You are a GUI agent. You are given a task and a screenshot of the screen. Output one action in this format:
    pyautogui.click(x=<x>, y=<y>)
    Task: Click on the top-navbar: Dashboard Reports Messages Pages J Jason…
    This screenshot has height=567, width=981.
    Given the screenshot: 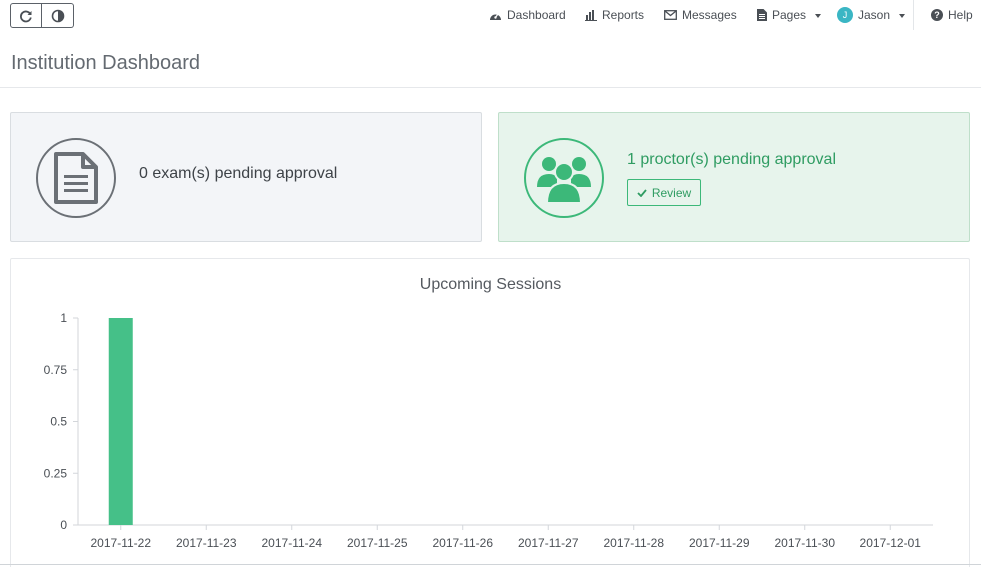 What is the action you would take?
    pyautogui.click(x=490, y=15)
    